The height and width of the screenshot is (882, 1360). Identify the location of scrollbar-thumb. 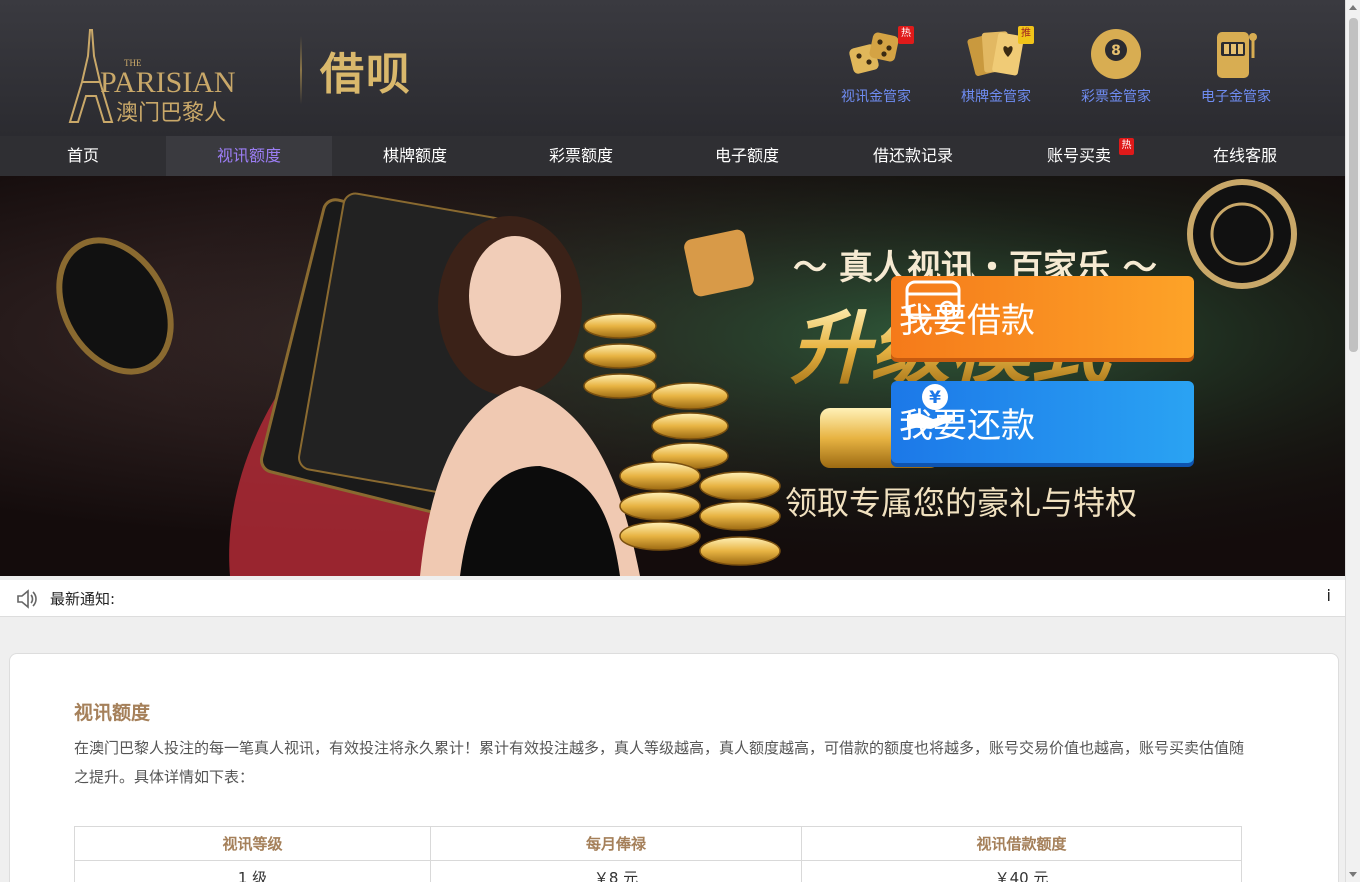
(1353, 185).